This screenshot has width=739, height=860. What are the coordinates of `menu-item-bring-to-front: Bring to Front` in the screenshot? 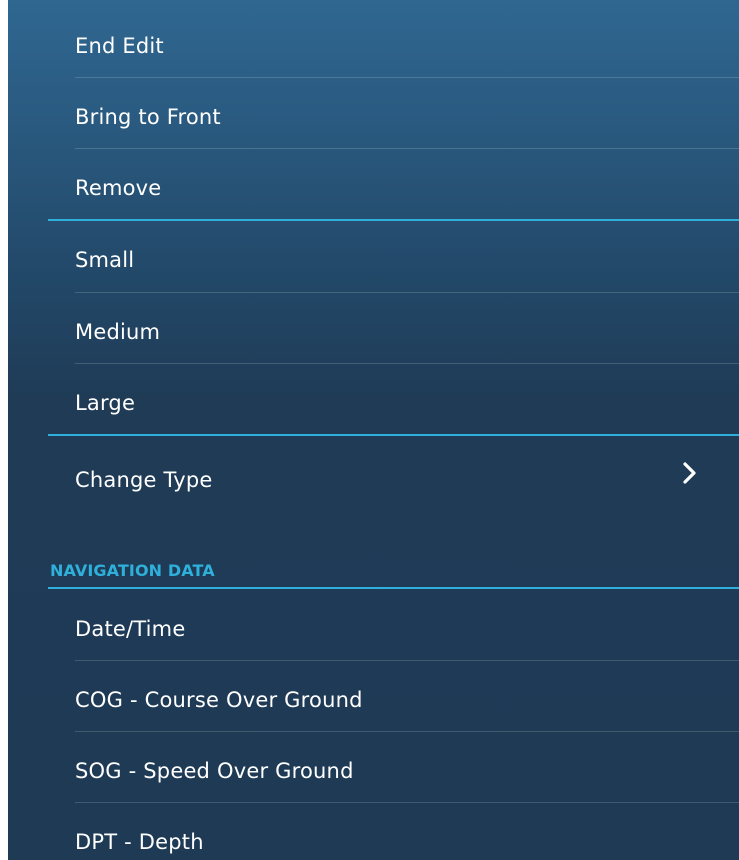 It's located at (373, 112).